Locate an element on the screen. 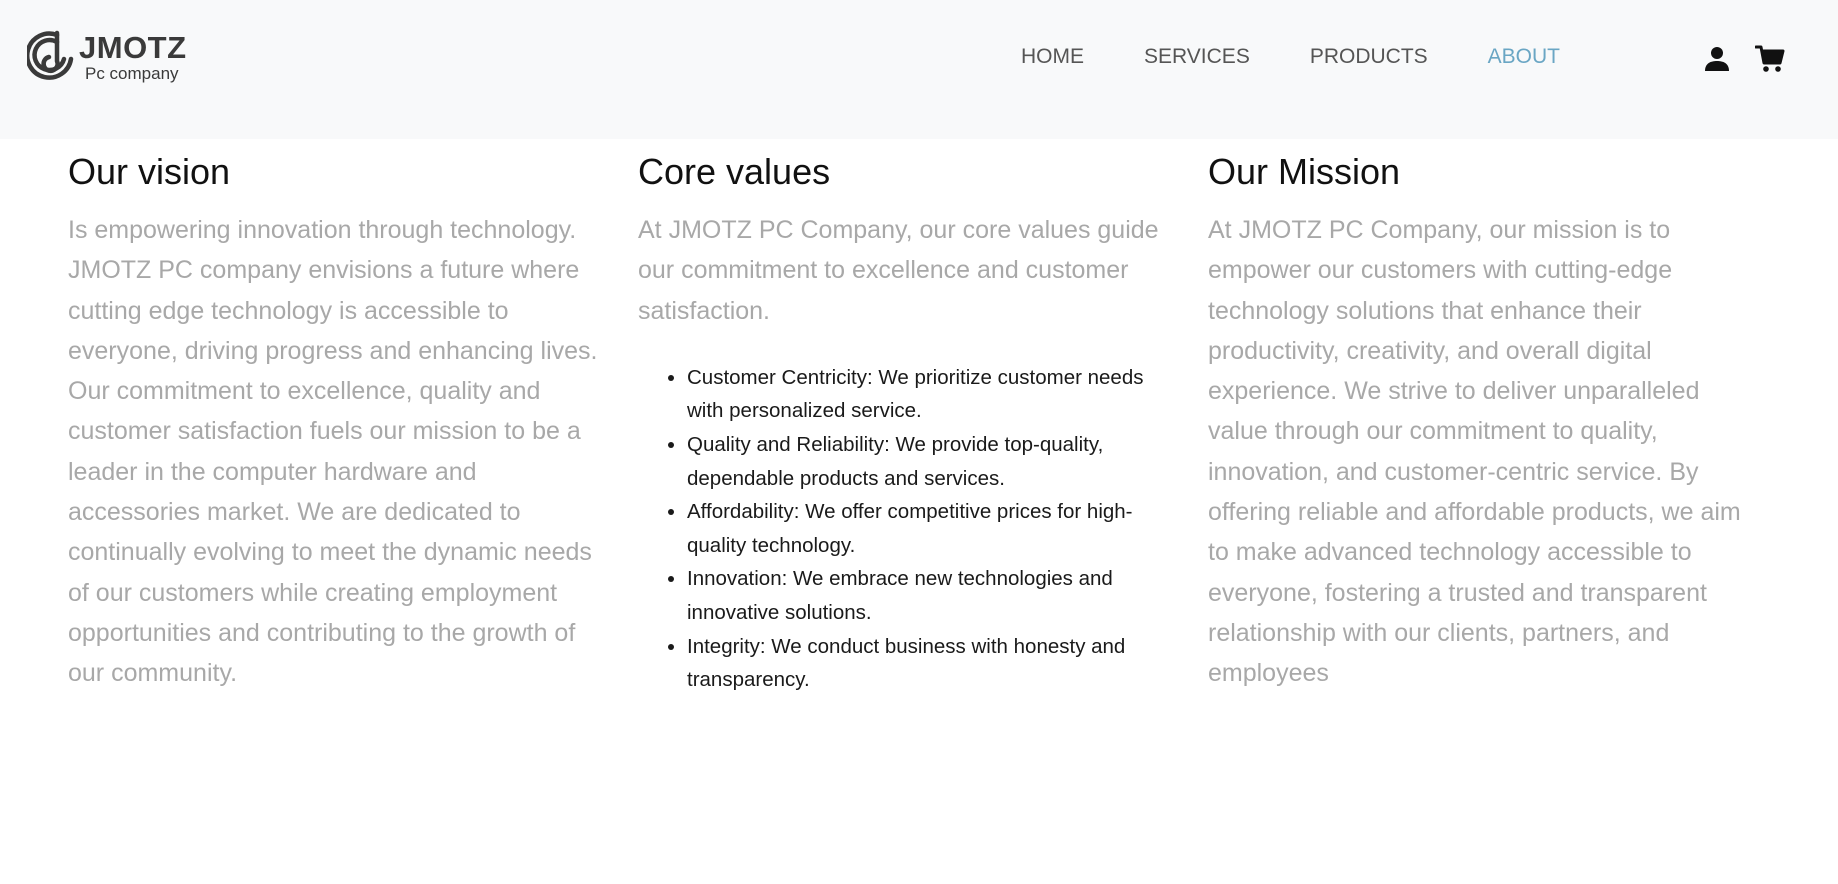 The image size is (1838, 884). nav-about: ABOUT is located at coordinates (1524, 57).